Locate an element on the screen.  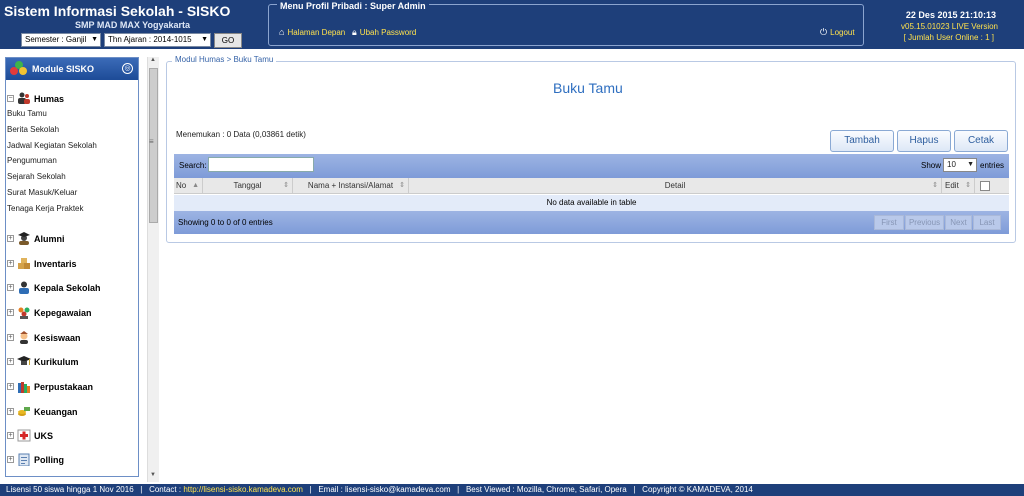
year-select: Thn Ajaran : 2014-1015 ▼ is located at coordinates (157, 40).